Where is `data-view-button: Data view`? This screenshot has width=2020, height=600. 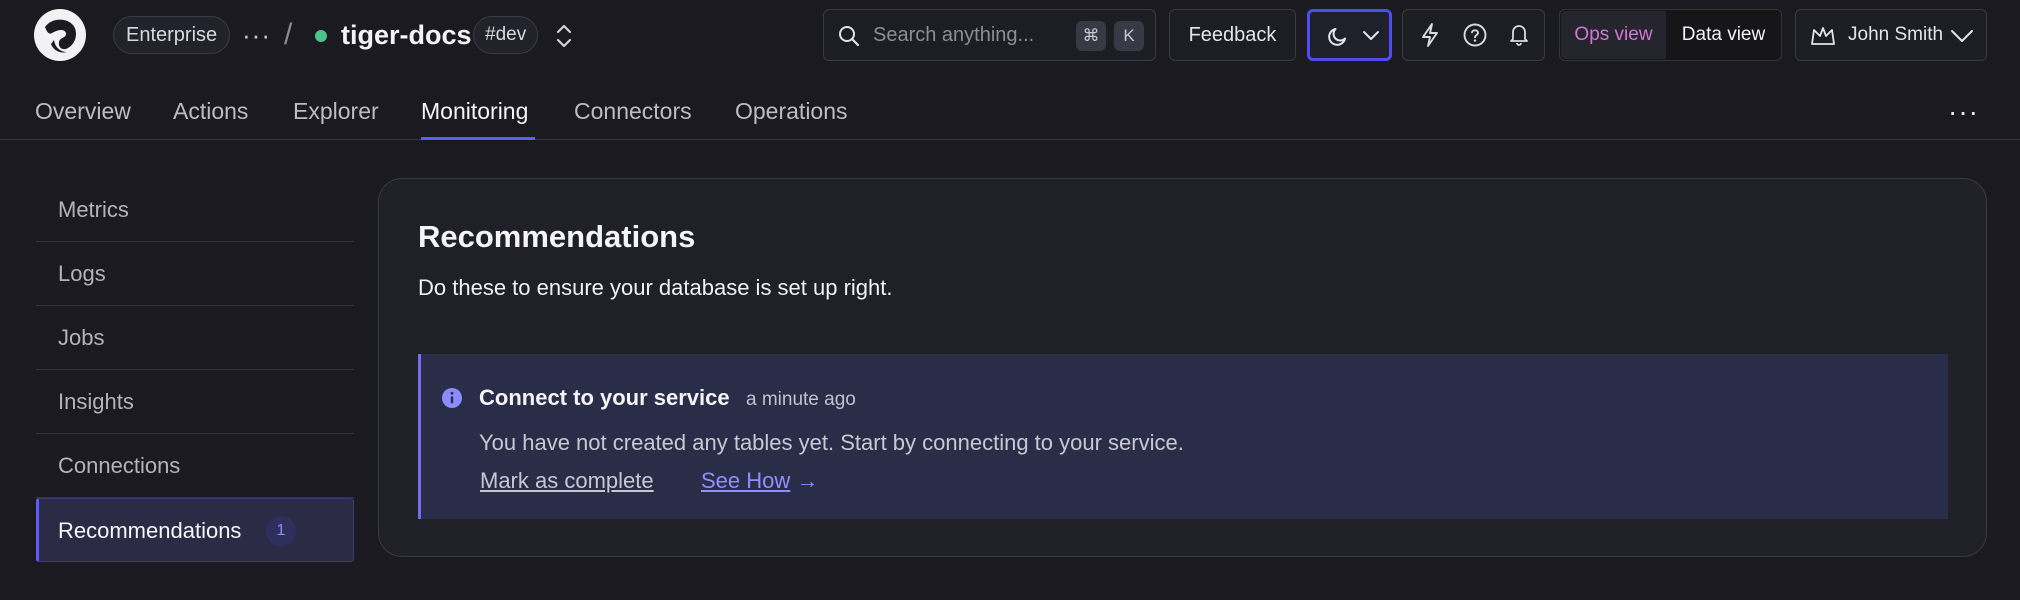
data-view-button: Data view is located at coordinates (1723, 35).